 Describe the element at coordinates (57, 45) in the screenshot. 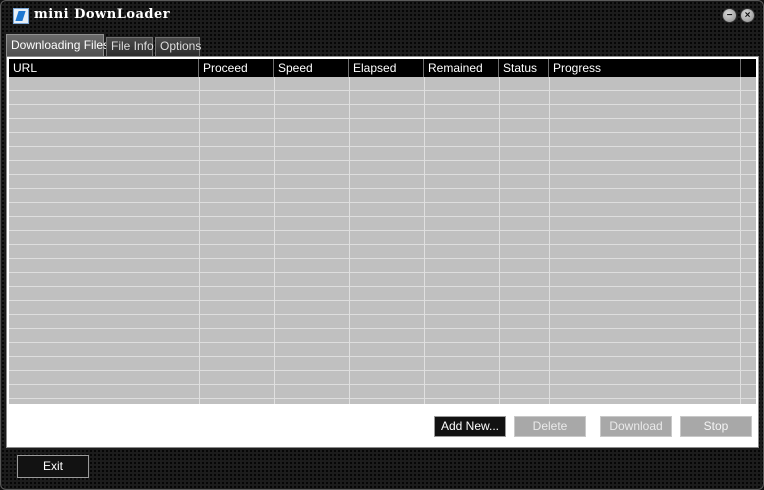

I see `tab-downloading-files: Downloading Files` at that location.